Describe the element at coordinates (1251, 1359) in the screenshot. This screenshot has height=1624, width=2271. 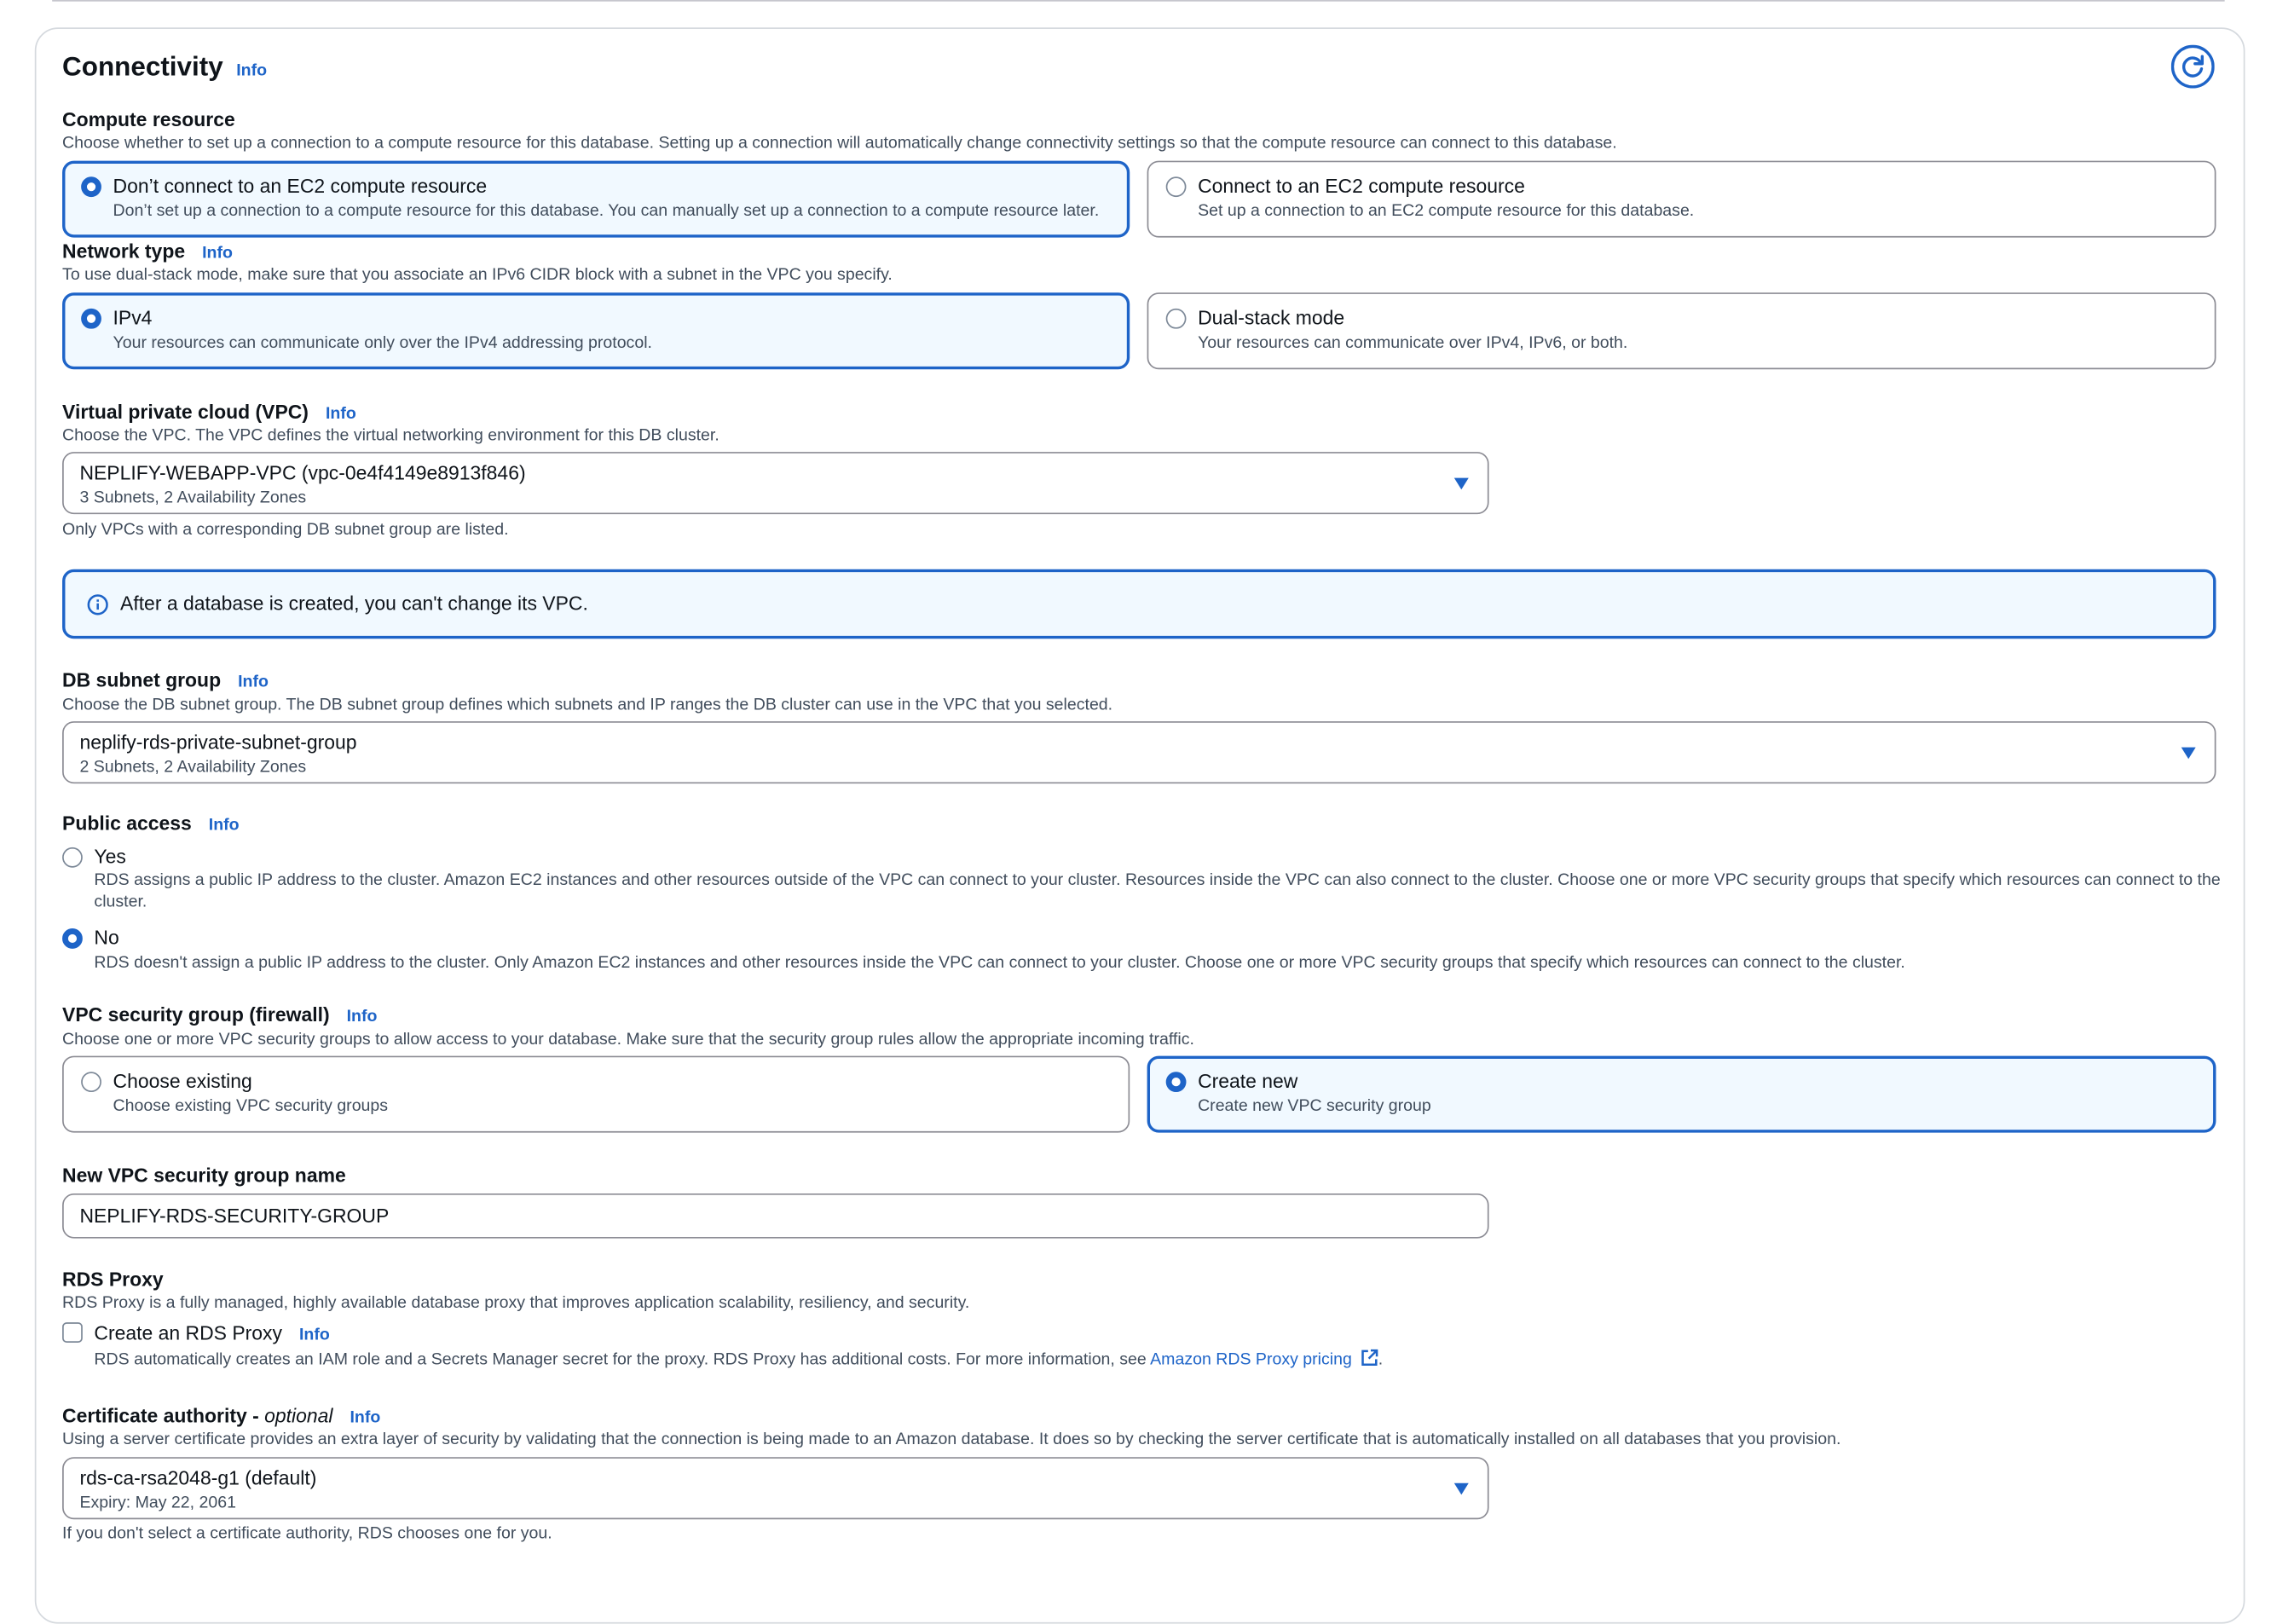
I see `proxy-pricing-link: Amazon RDS Proxy pricing` at that location.